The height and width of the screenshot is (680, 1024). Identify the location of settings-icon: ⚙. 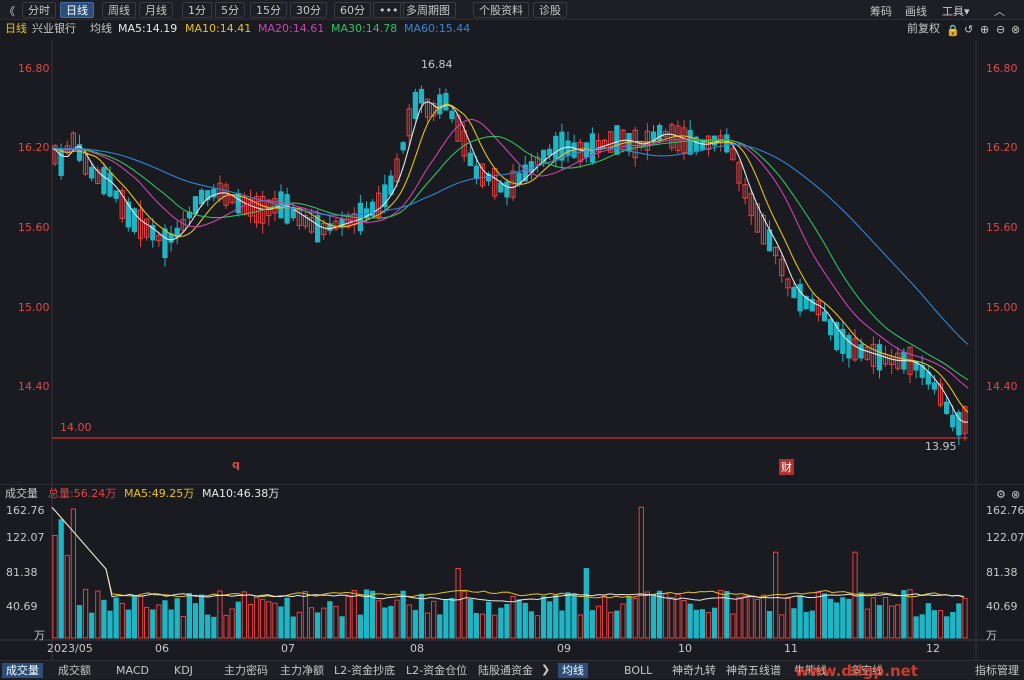
(1001, 494).